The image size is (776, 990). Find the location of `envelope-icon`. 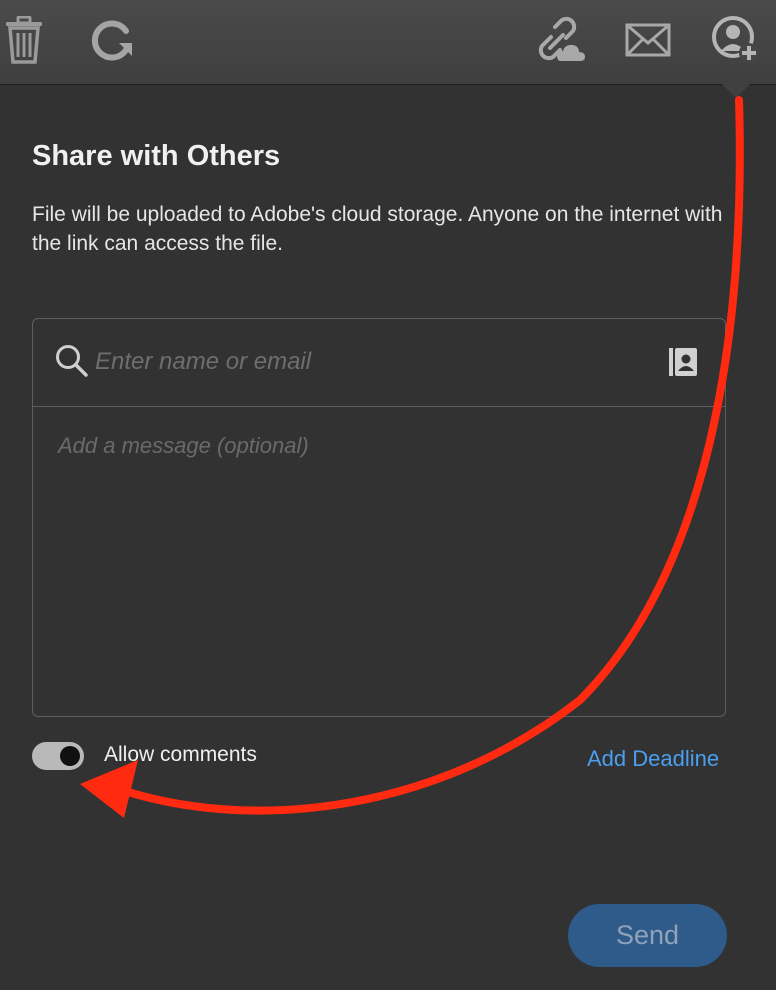

envelope-icon is located at coordinates (648, 40).